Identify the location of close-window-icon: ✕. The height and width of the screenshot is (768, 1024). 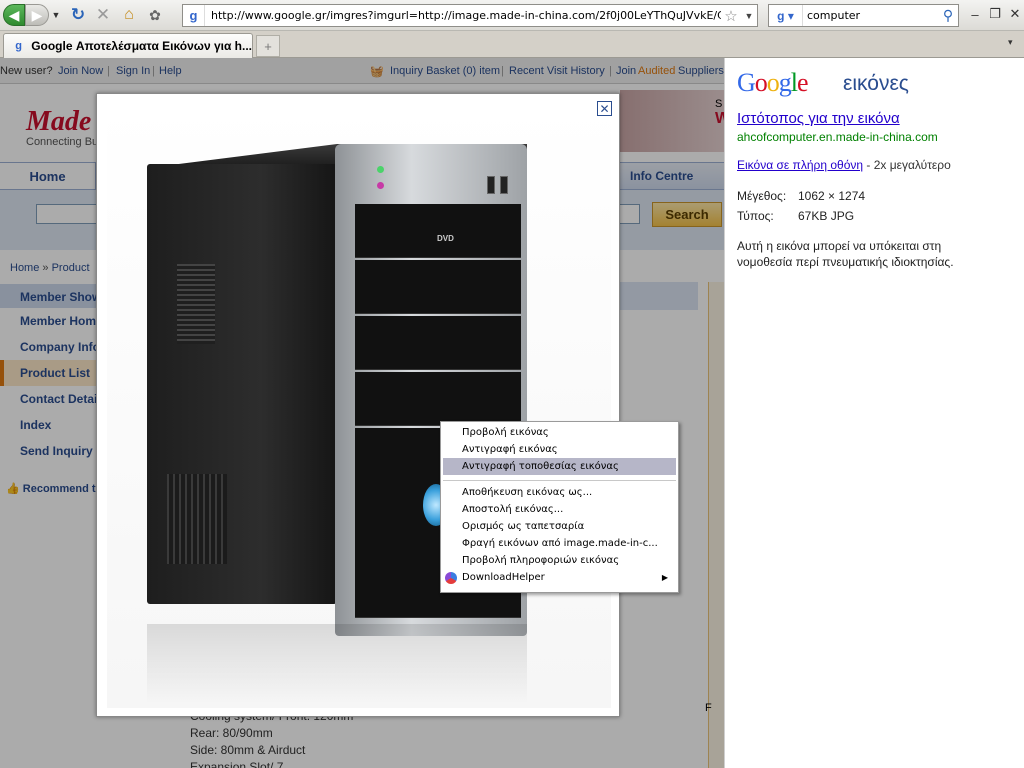
(1015, 14).